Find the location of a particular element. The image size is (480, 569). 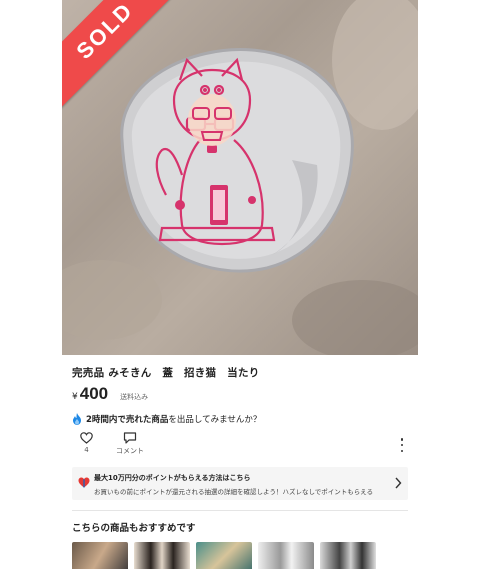

like-count: 4 is located at coordinates (86, 450).